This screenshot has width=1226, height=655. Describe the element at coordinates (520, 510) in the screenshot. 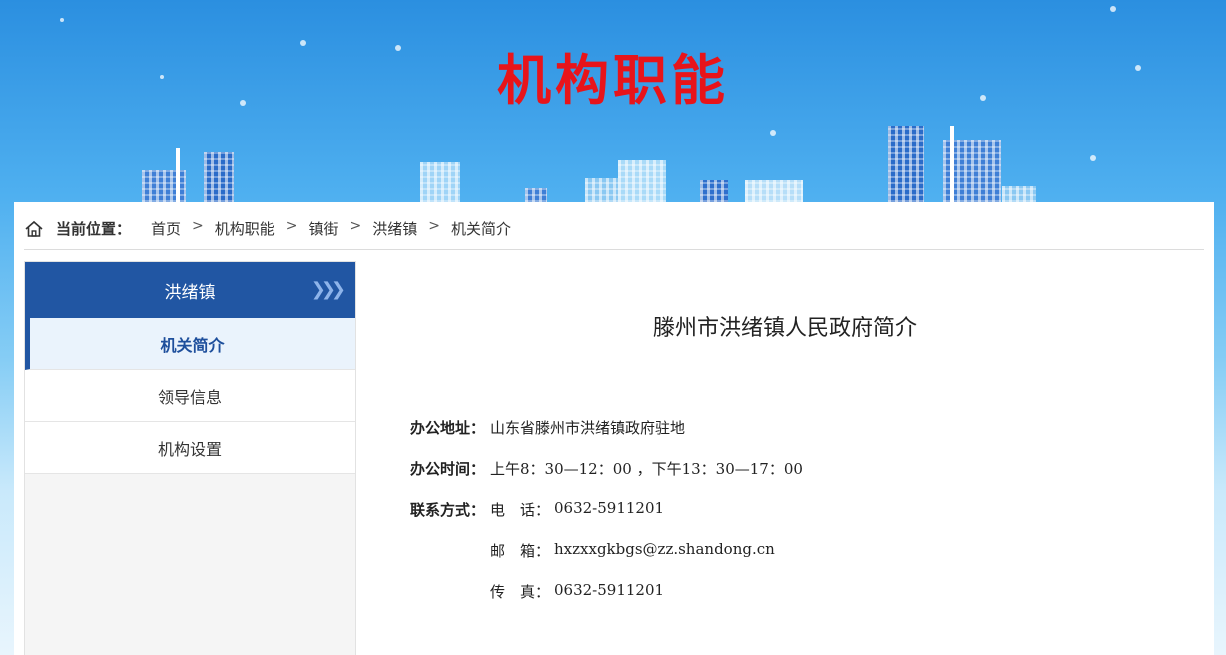

I see `phone-label: 电 话：` at that location.